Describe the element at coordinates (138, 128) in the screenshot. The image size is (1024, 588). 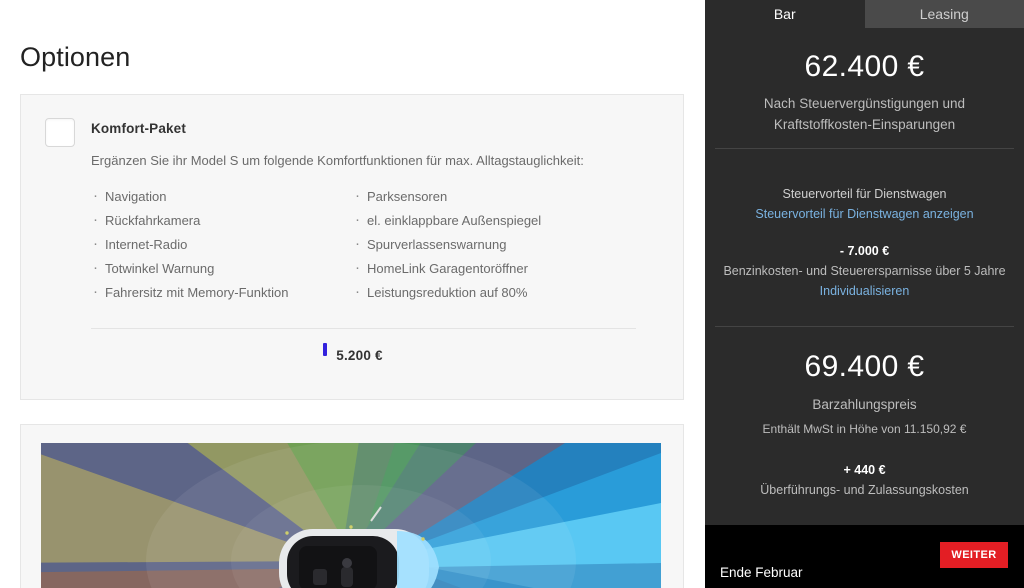
I see `option-title: Komfort-Paket` at that location.